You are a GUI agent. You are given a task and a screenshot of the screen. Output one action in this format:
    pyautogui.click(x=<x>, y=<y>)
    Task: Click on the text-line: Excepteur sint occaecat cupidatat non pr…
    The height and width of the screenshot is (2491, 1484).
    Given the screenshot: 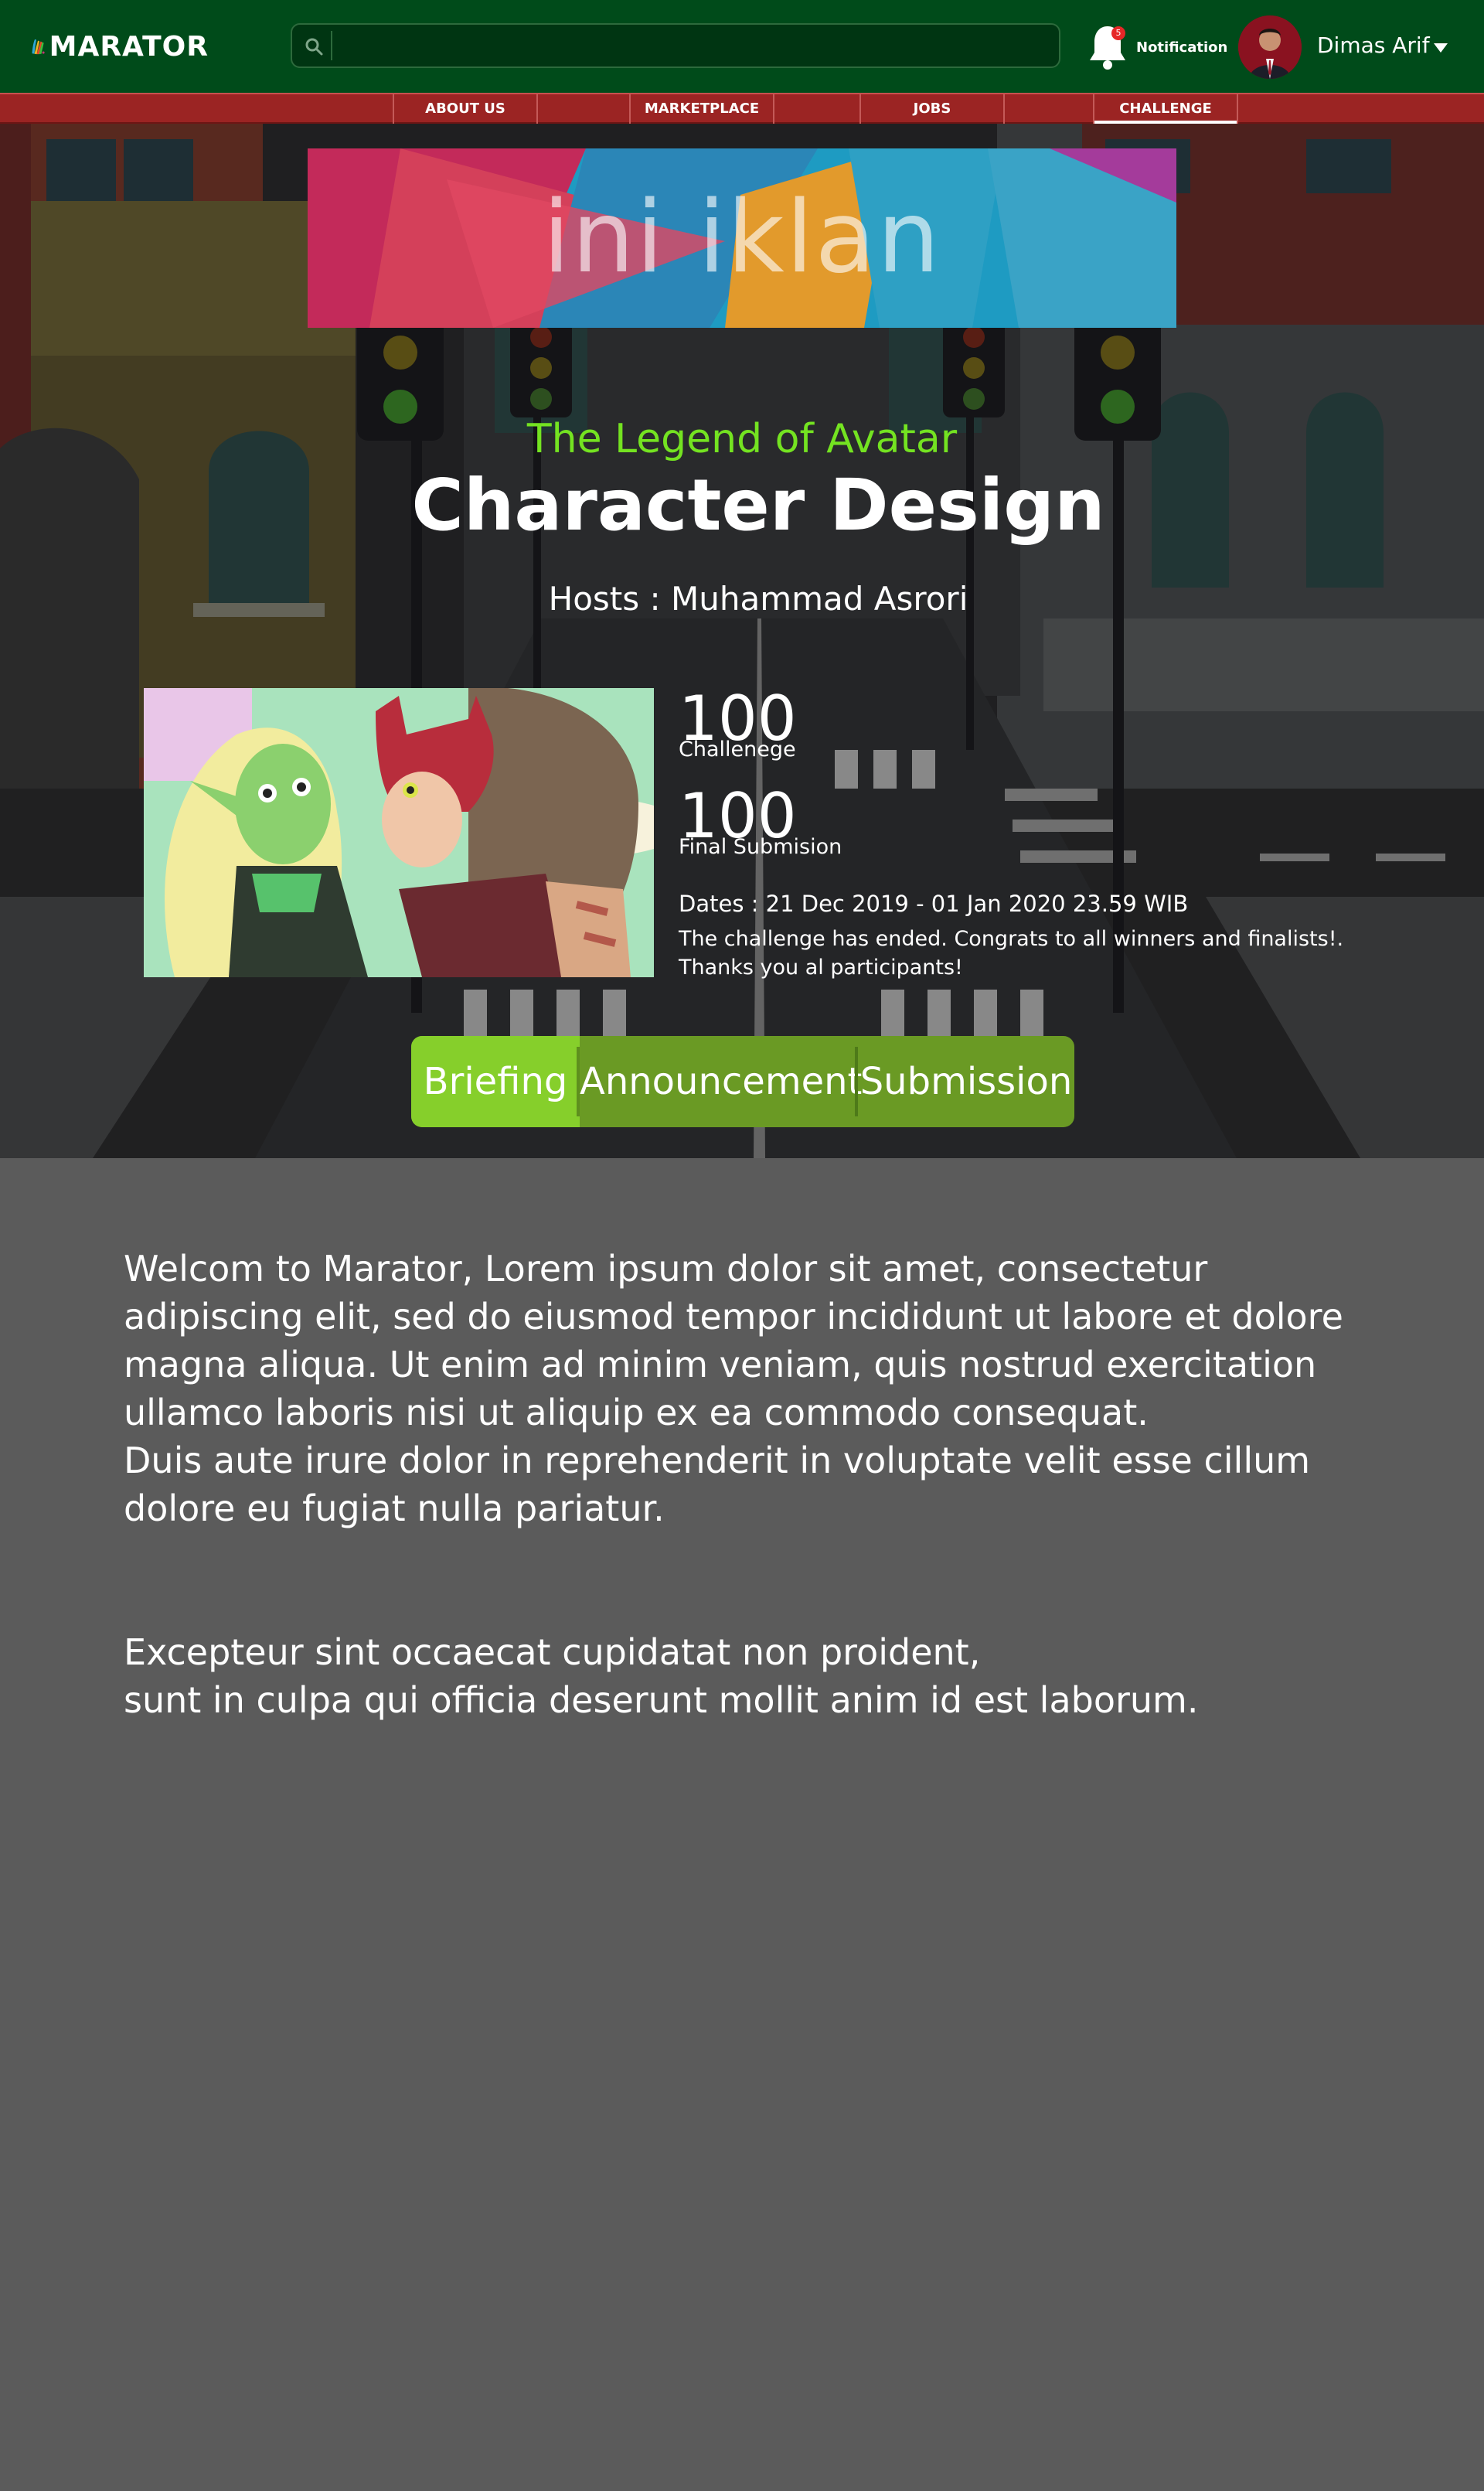 What is the action you would take?
    pyautogui.click(x=552, y=1652)
    